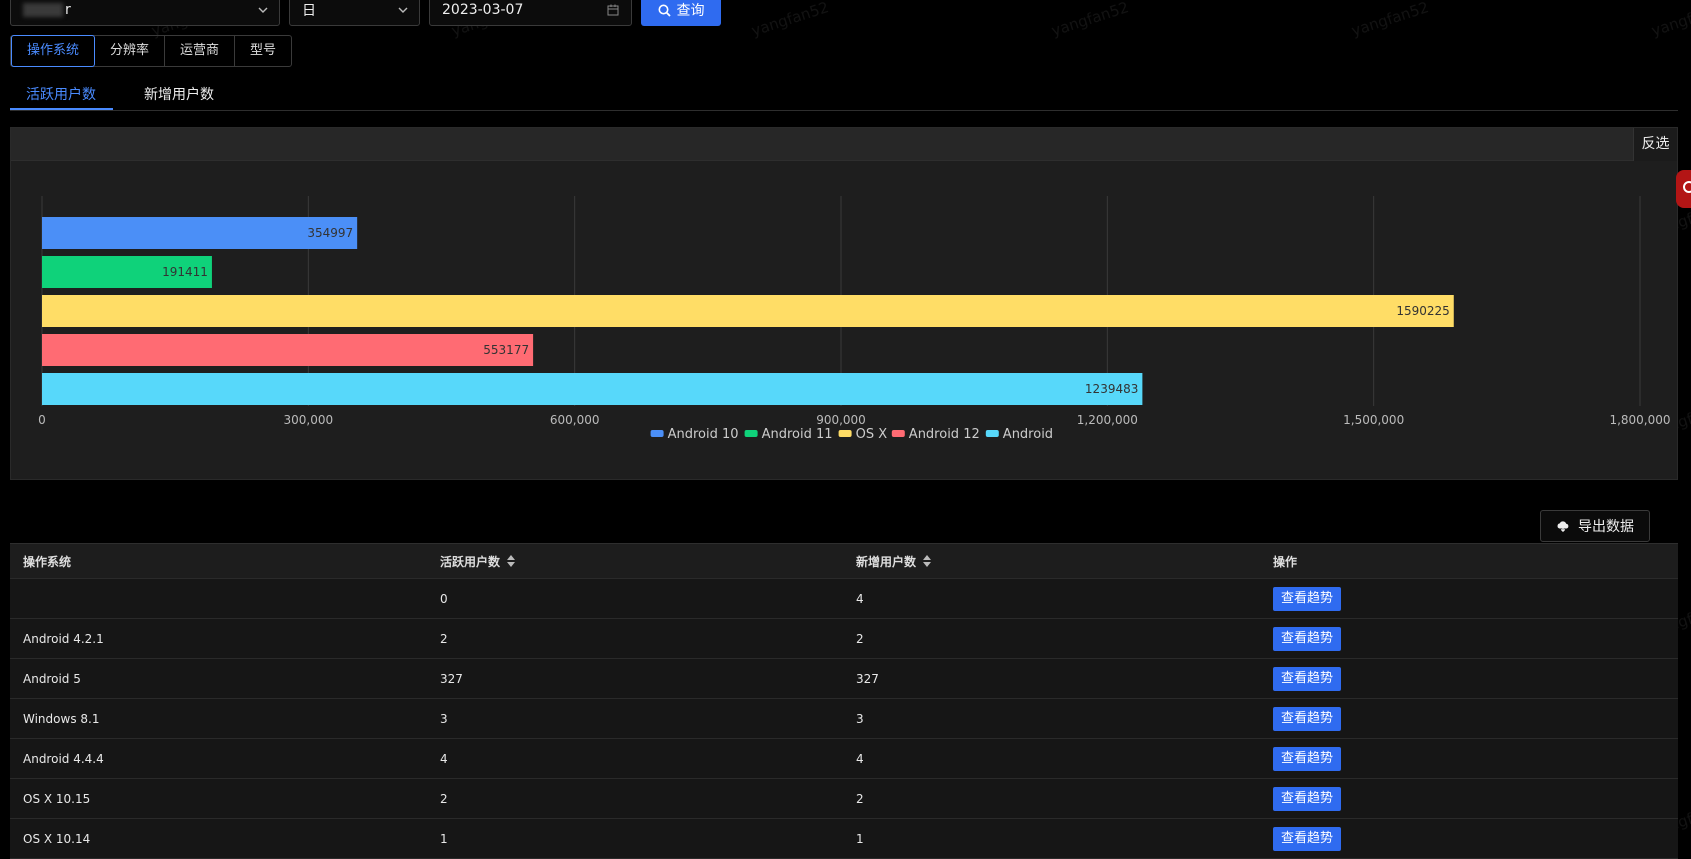 This screenshot has height=859, width=1691. What do you see at coordinates (1373, 420) in the screenshot?
I see `x-tick-label: 1,500,000` at bounding box center [1373, 420].